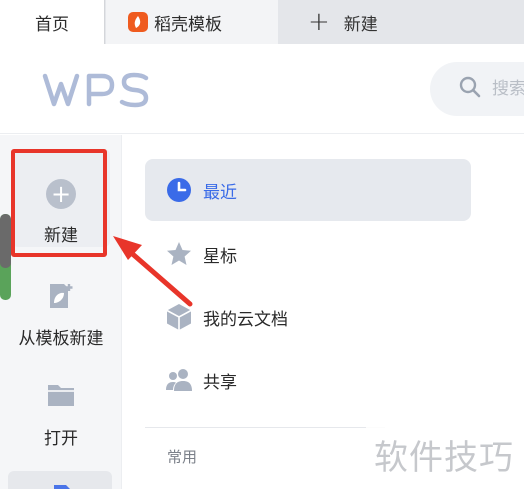 Image resolution: width=524 pixels, height=489 pixels. I want to click on people-icon, so click(179, 380).